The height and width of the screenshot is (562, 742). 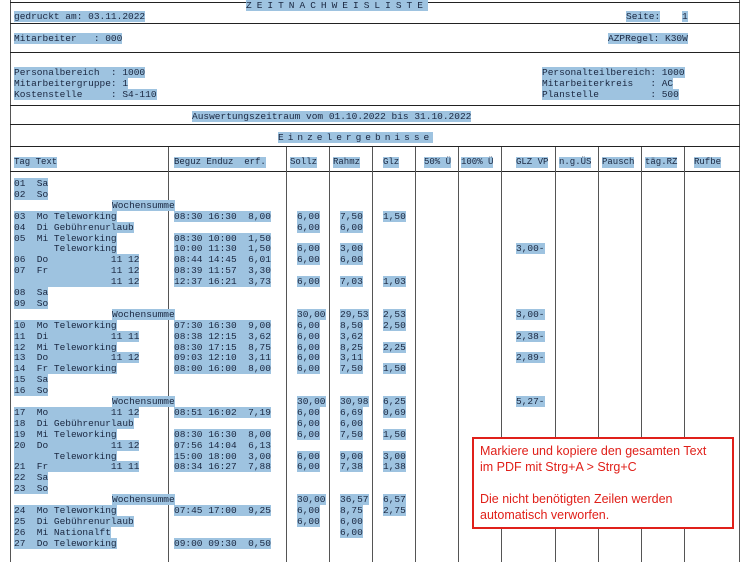 I want to click on time-range: 08:30 17:15 8,75, so click(x=222, y=347).